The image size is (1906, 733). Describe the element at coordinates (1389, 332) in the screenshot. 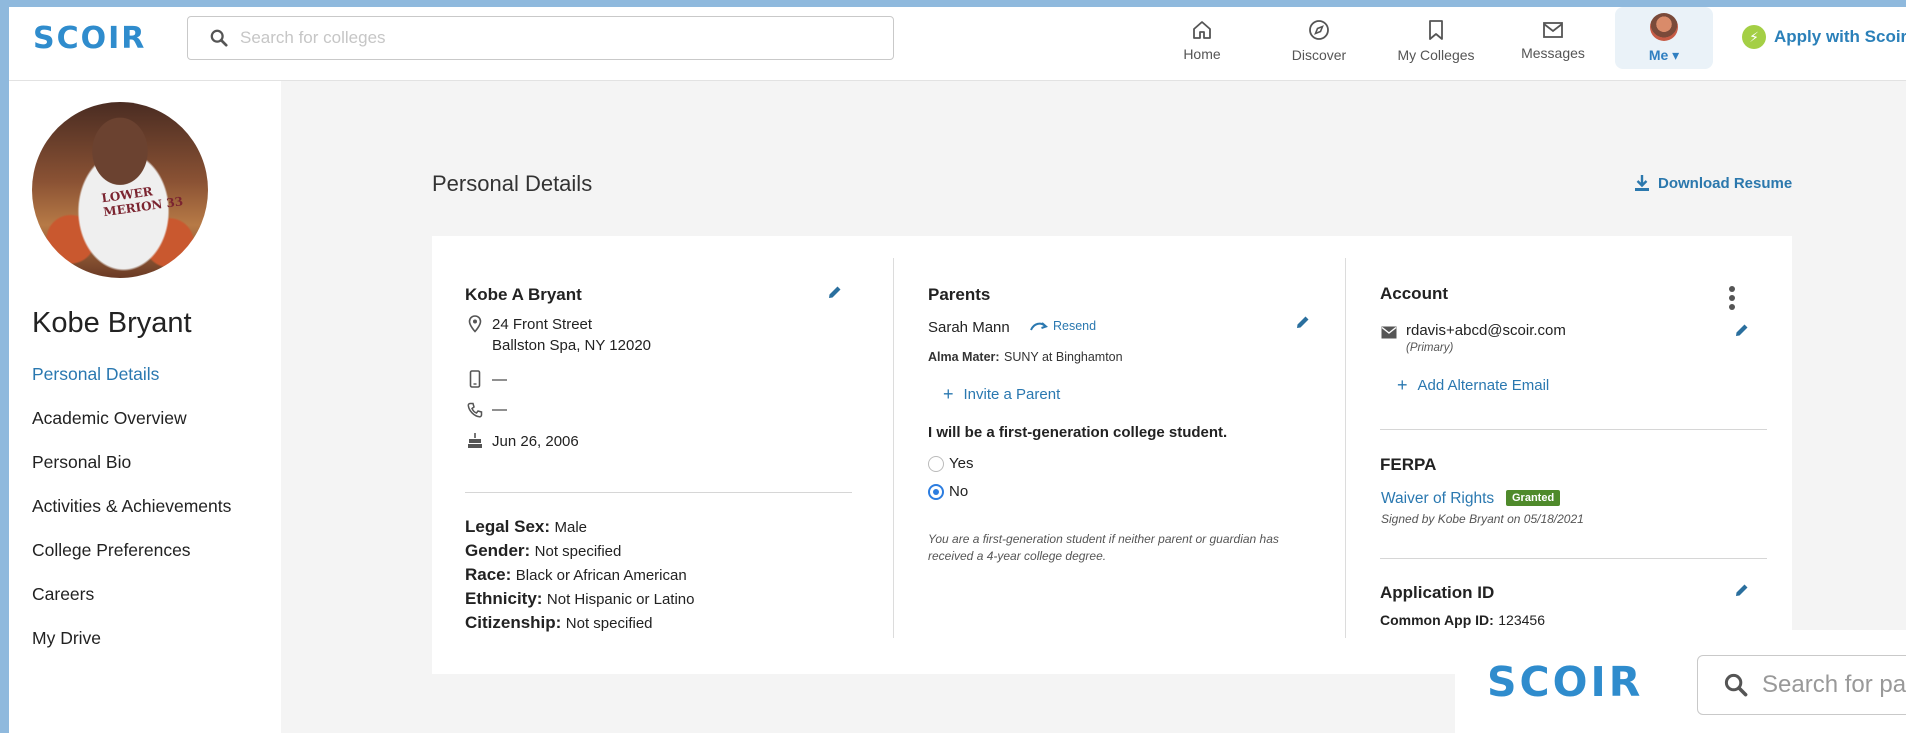

I see `envelope-icon` at that location.